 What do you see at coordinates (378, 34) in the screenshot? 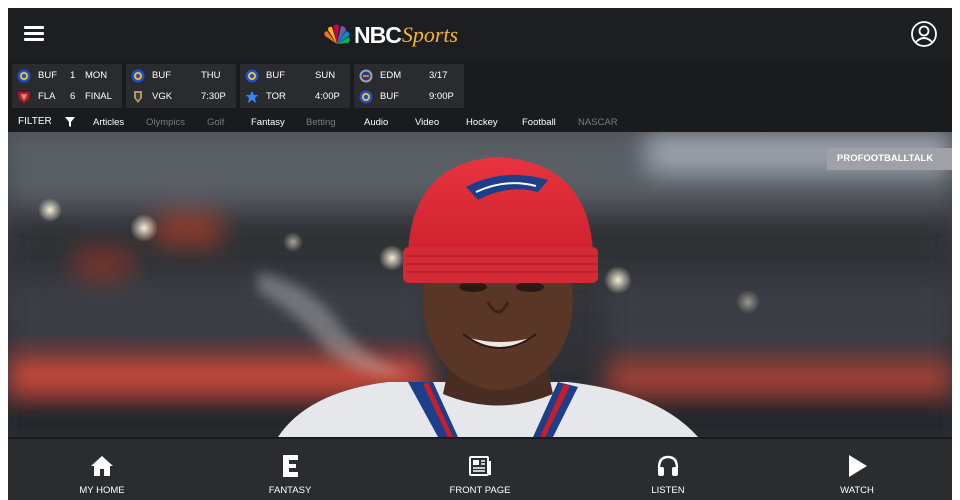
I see `logo-nbc-text: NBC` at bounding box center [378, 34].